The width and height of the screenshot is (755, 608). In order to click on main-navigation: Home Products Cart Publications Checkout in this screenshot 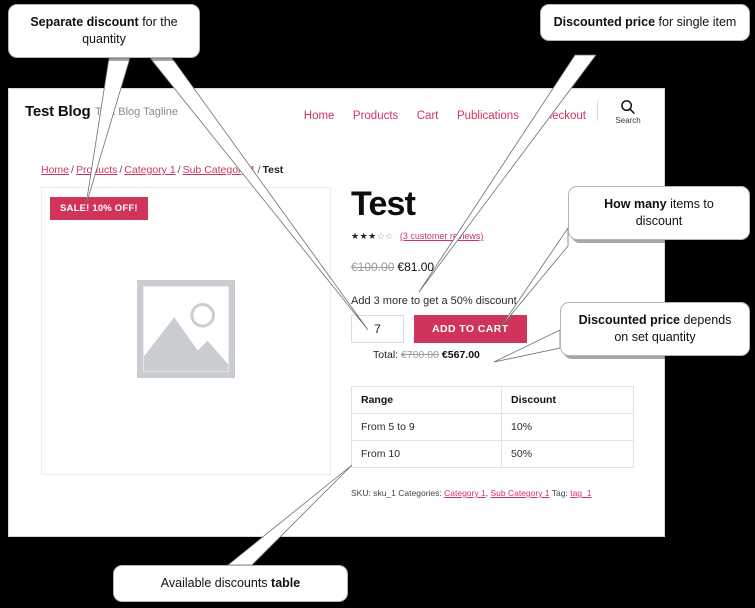, I will do `click(445, 115)`.